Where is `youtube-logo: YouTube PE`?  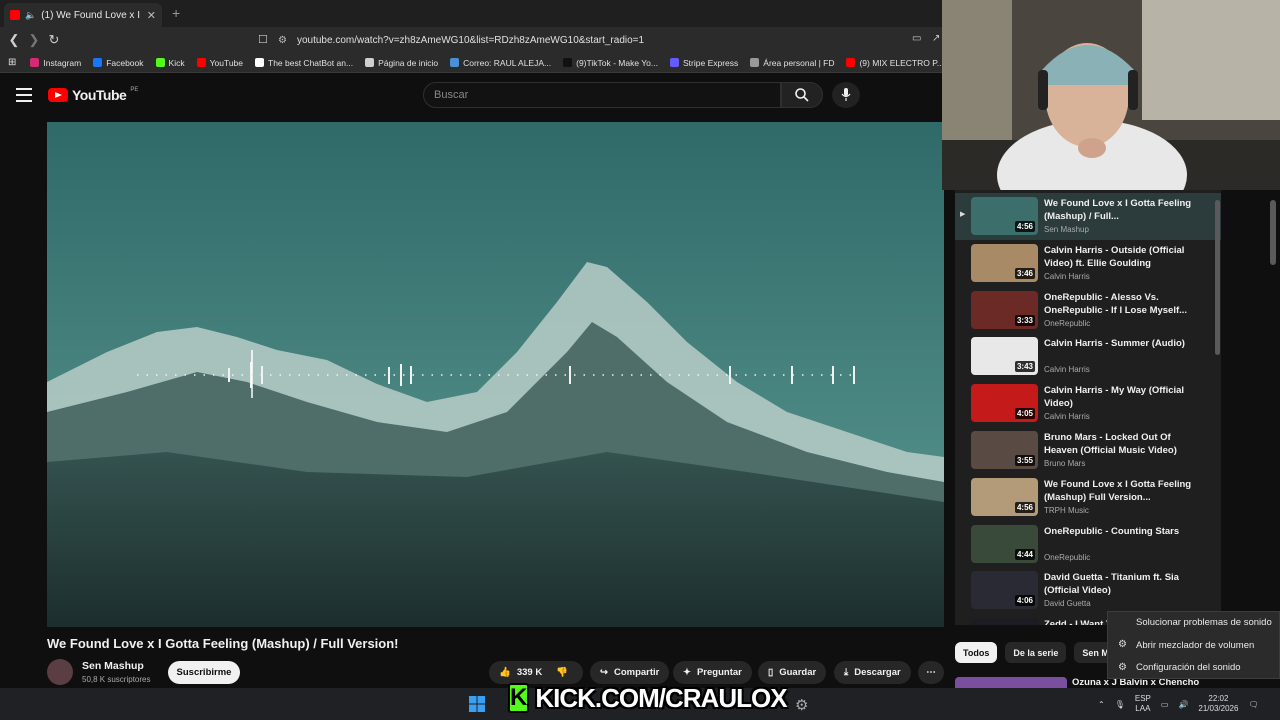
youtube-logo: YouTube PE is located at coordinates (93, 95).